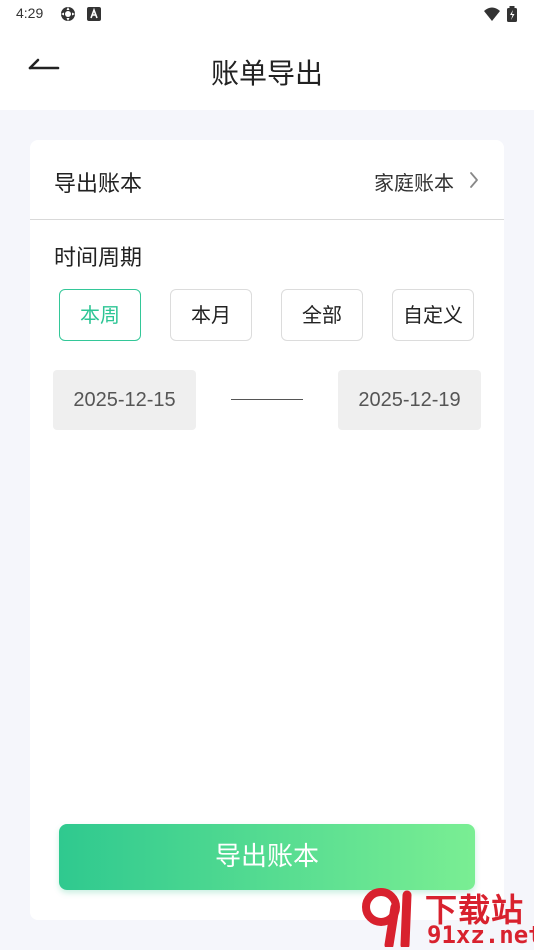 Image resolution: width=534 pixels, height=950 pixels. I want to click on end-date-field: 2025-12-19, so click(409, 400).